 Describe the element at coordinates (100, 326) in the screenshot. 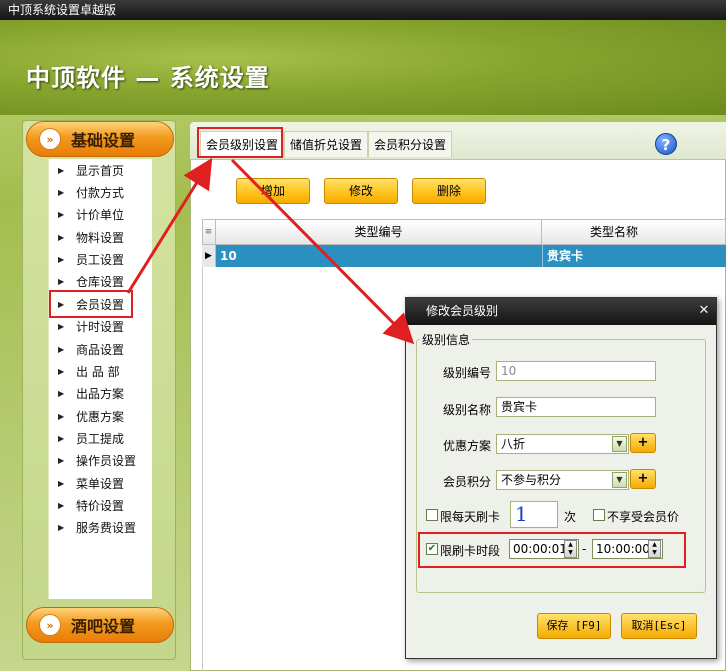

I see `sidebar-item-timing: ▶ 计时设置` at that location.